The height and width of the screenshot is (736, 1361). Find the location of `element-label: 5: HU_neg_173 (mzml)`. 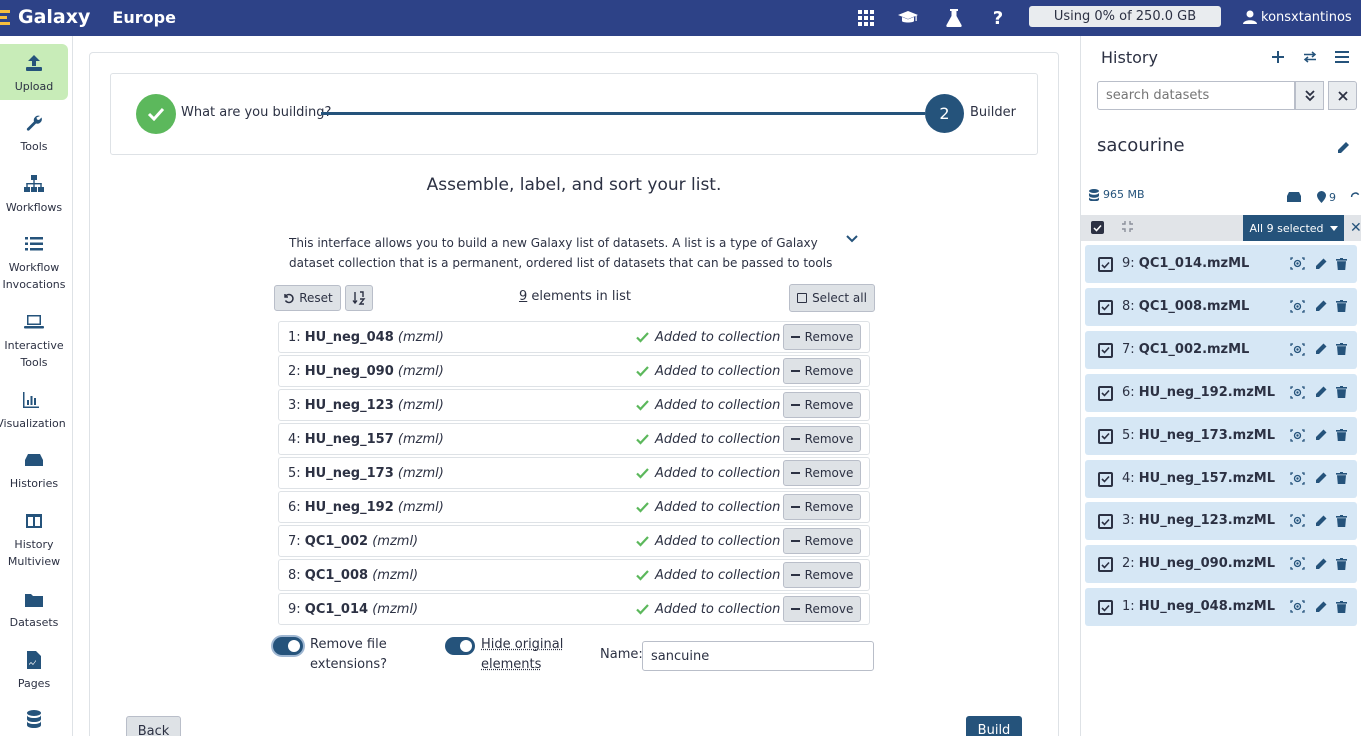

element-label: 5: HU_neg_173 (mzml) is located at coordinates (366, 473).